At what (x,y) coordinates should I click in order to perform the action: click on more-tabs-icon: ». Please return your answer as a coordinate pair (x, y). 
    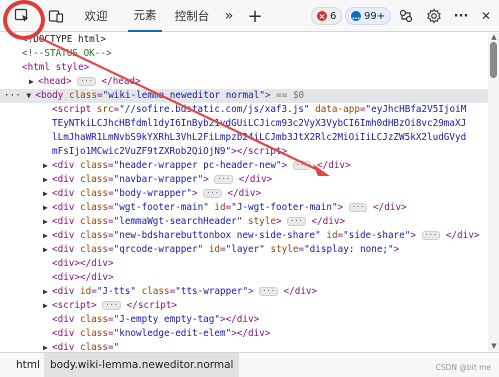
    Looking at the image, I should click on (229, 16).